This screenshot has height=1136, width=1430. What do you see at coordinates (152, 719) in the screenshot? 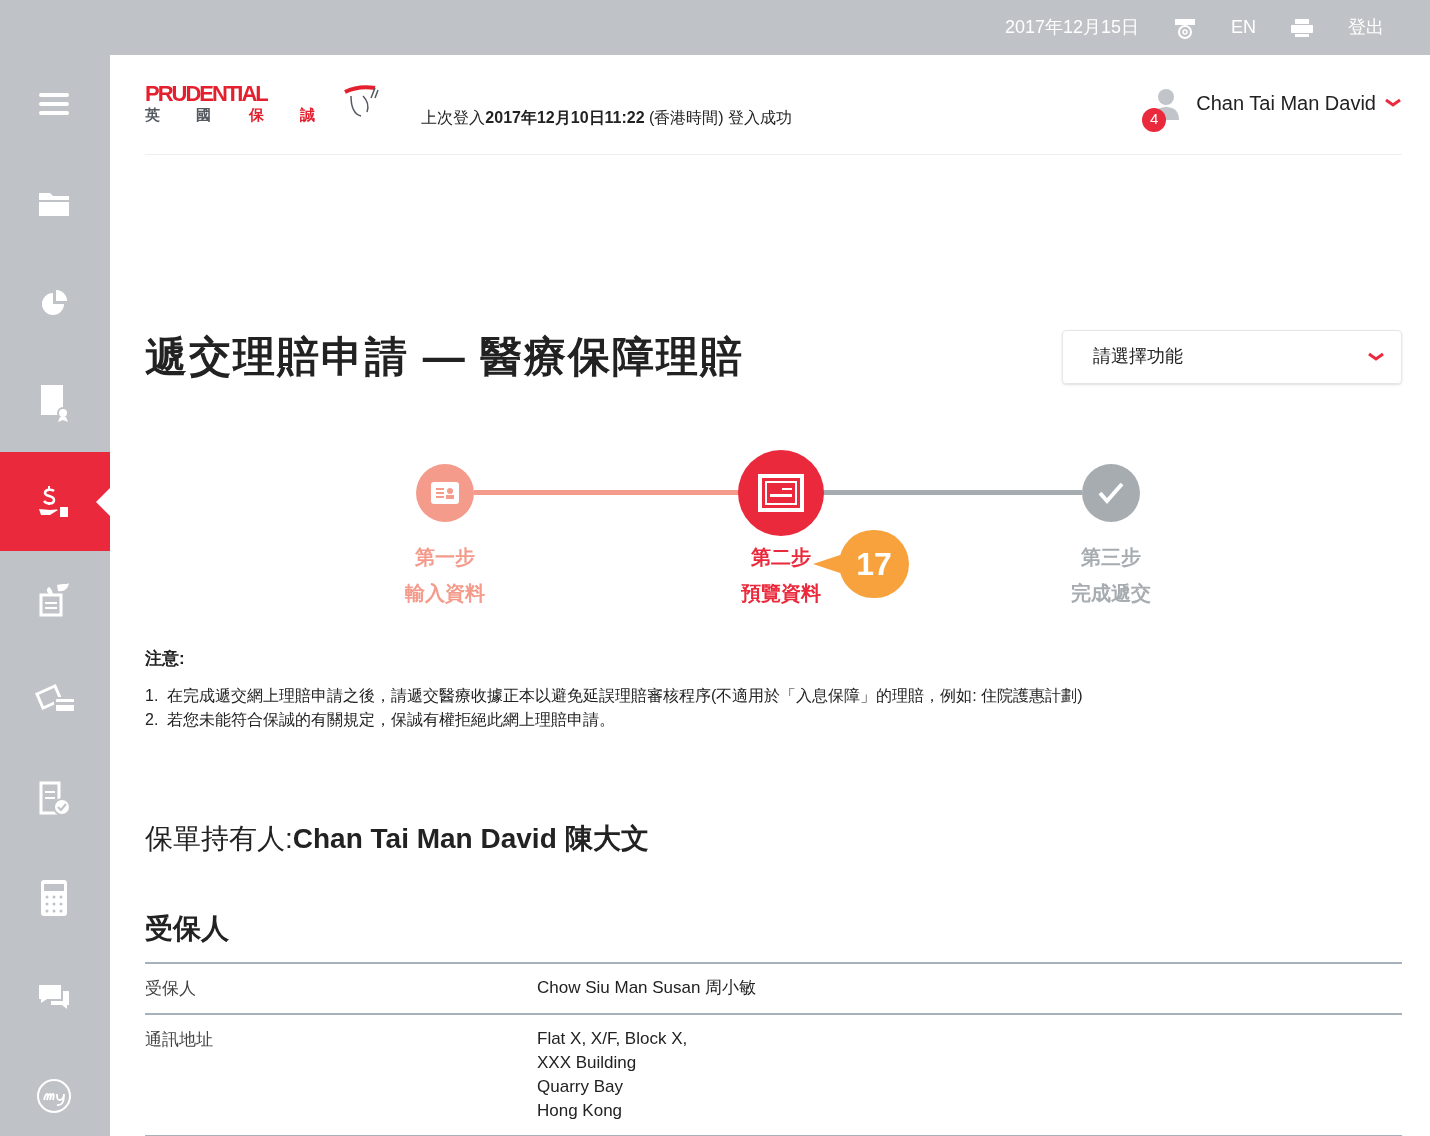
I see `list-number: 2.` at bounding box center [152, 719].